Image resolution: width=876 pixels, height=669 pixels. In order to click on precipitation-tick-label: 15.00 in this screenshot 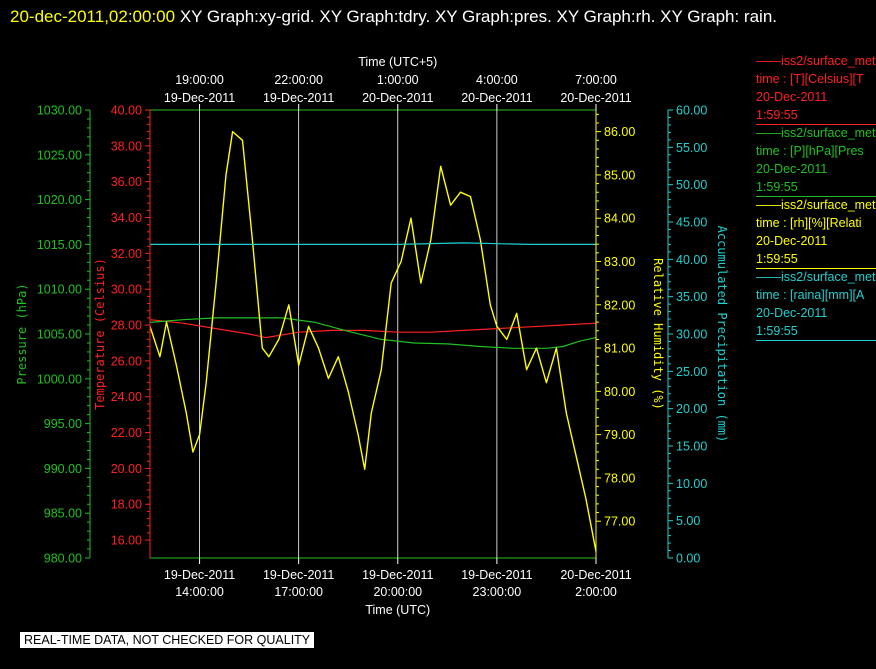, I will do `click(691, 447)`.